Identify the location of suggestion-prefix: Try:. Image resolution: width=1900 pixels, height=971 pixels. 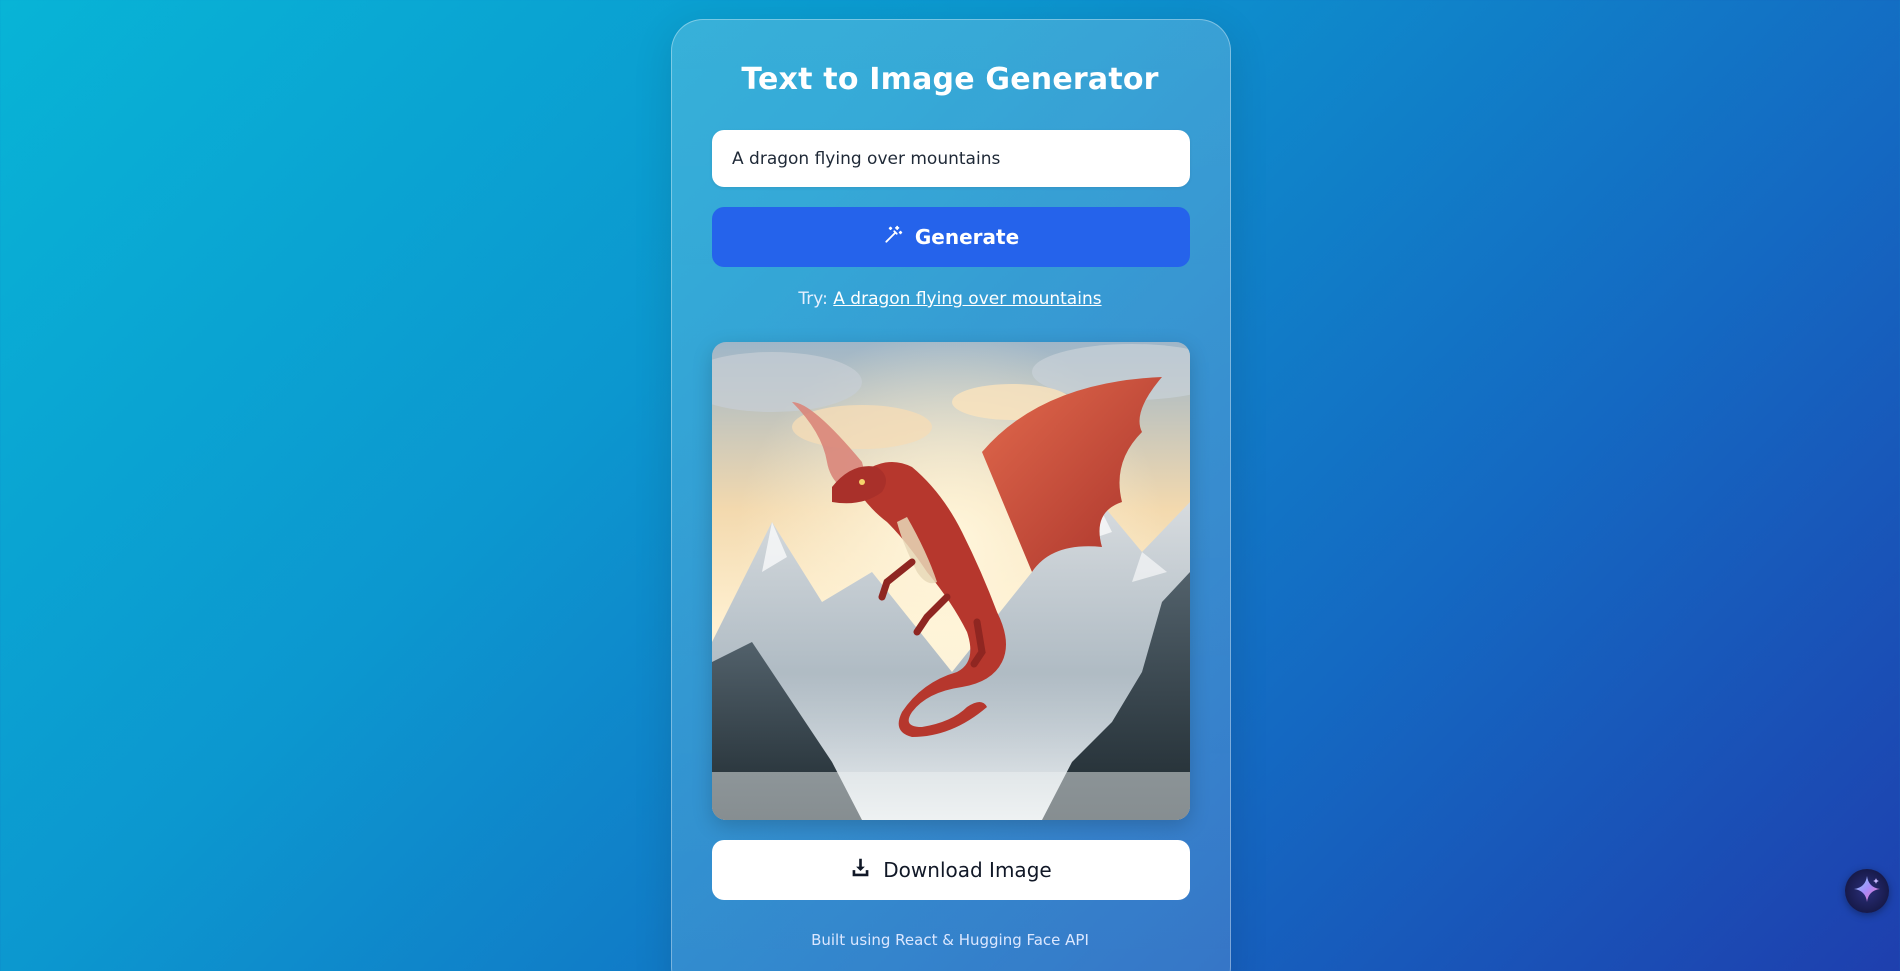
(816, 299).